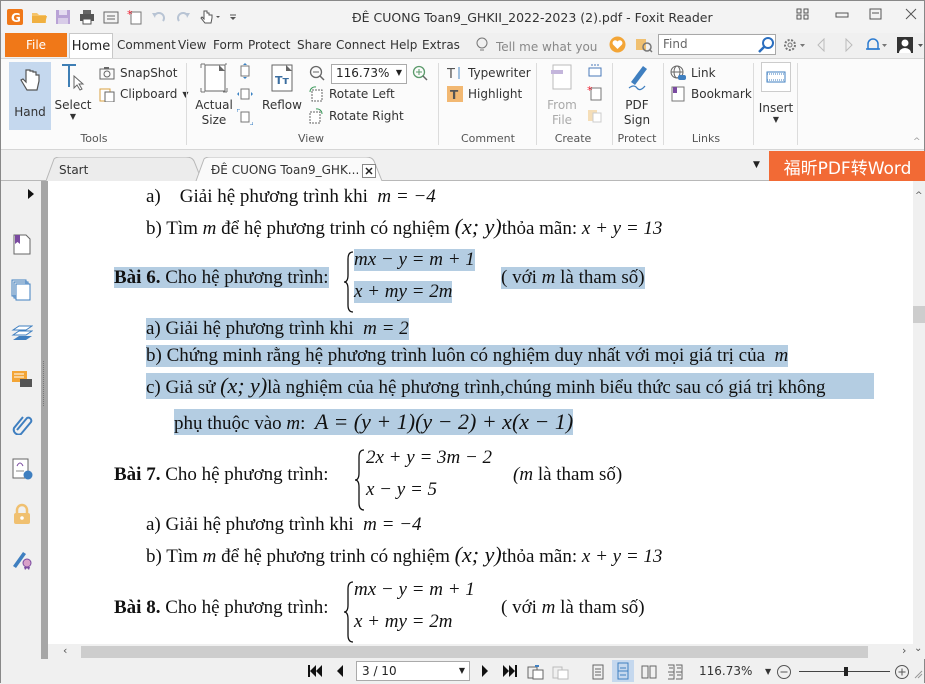 This screenshot has width=925, height=684. Describe the element at coordinates (15, 17) in the screenshot. I see `foxit-logo-icon: G` at that location.